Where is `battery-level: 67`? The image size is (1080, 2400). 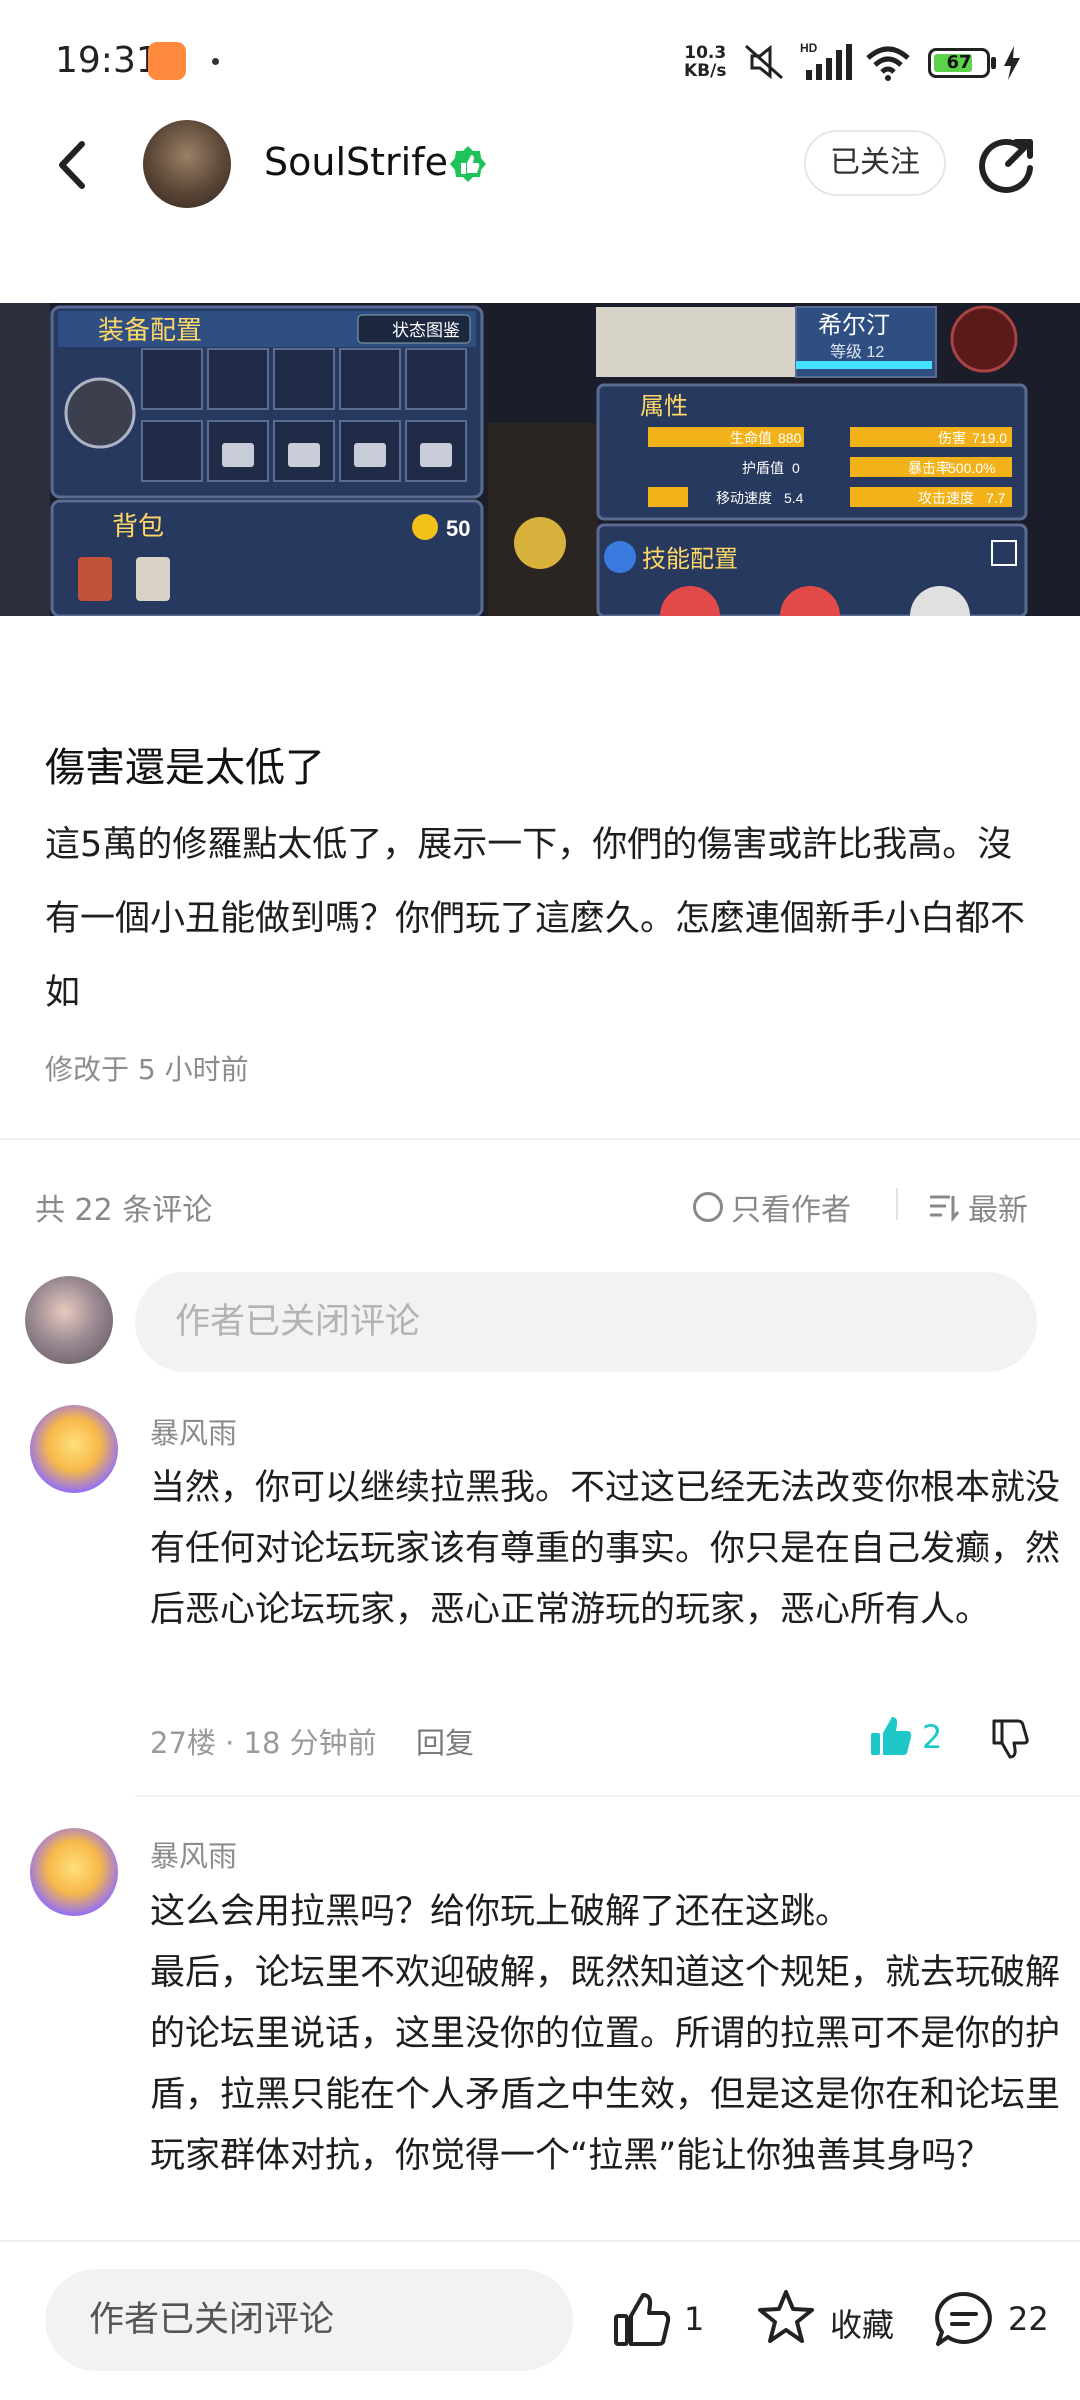 battery-level: 67 is located at coordinates (959, 62).